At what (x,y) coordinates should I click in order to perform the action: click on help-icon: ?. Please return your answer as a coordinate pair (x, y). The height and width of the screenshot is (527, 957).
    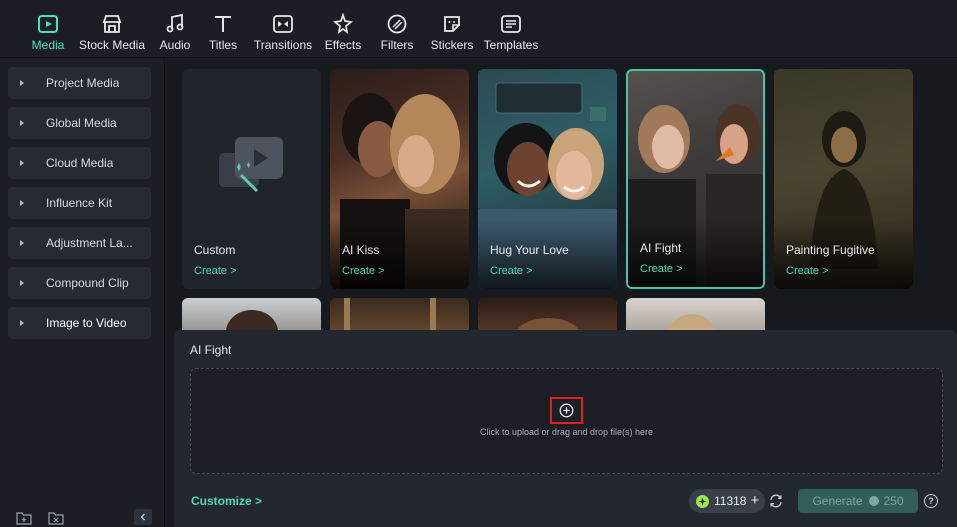
    Looking at the image, I should click on (931, 501).